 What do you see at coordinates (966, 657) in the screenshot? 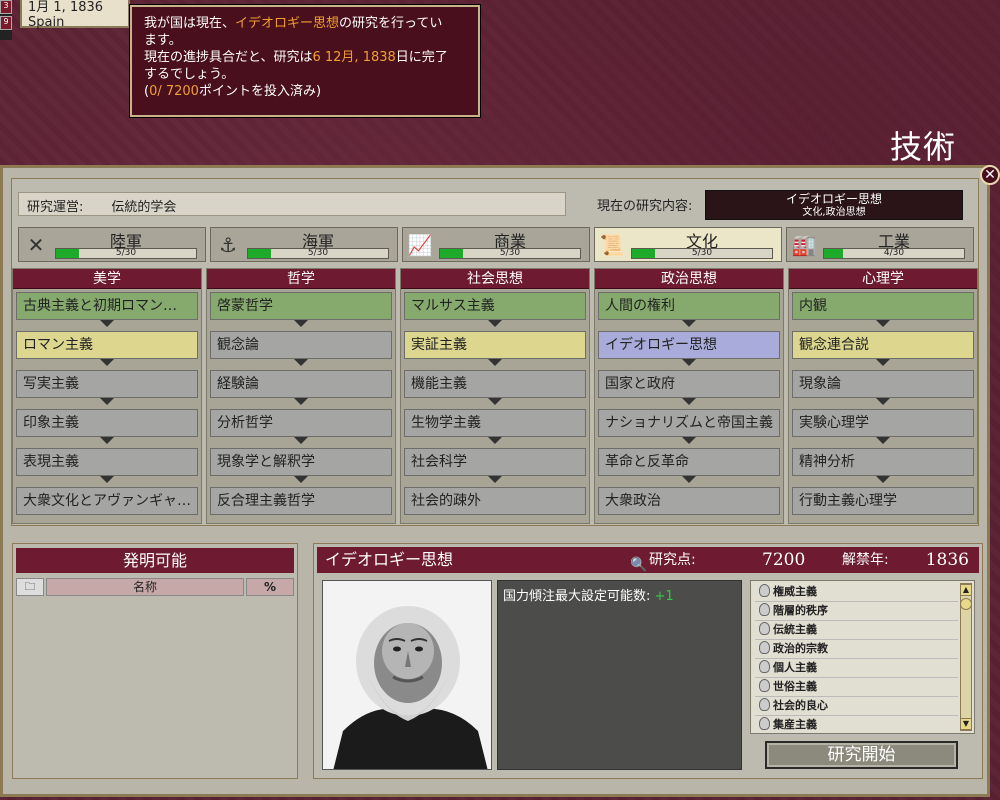
I see `ideology-scrollbar: ▲ ▼` at bounding box center [966, 657].